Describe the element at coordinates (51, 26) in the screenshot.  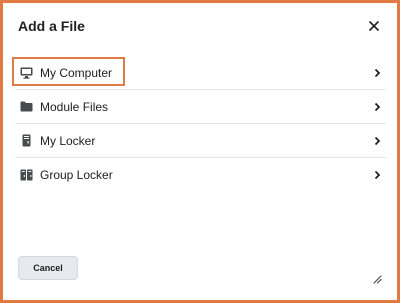
I see `dialog-title: Add a File` at that location.